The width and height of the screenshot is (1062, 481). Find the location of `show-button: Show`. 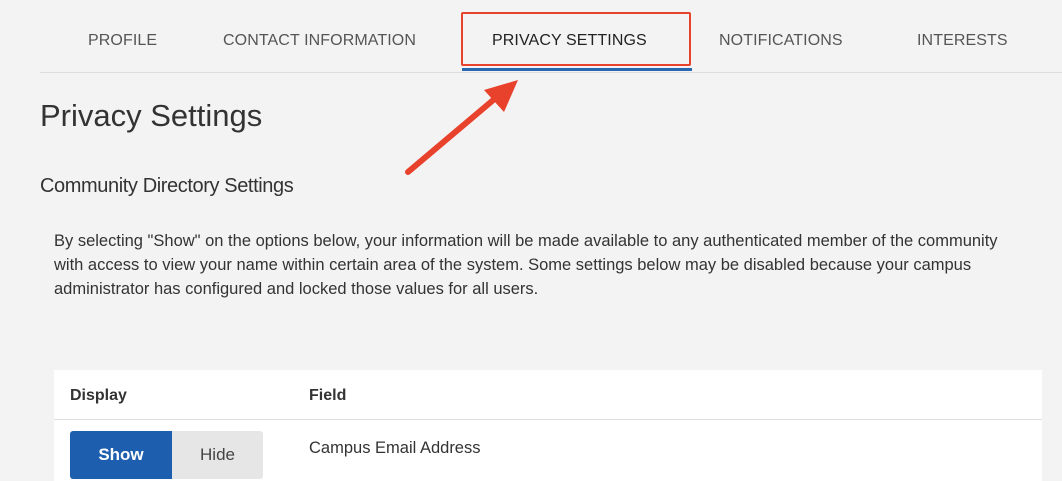

show-button: Show is located at coordinates (121, 455).